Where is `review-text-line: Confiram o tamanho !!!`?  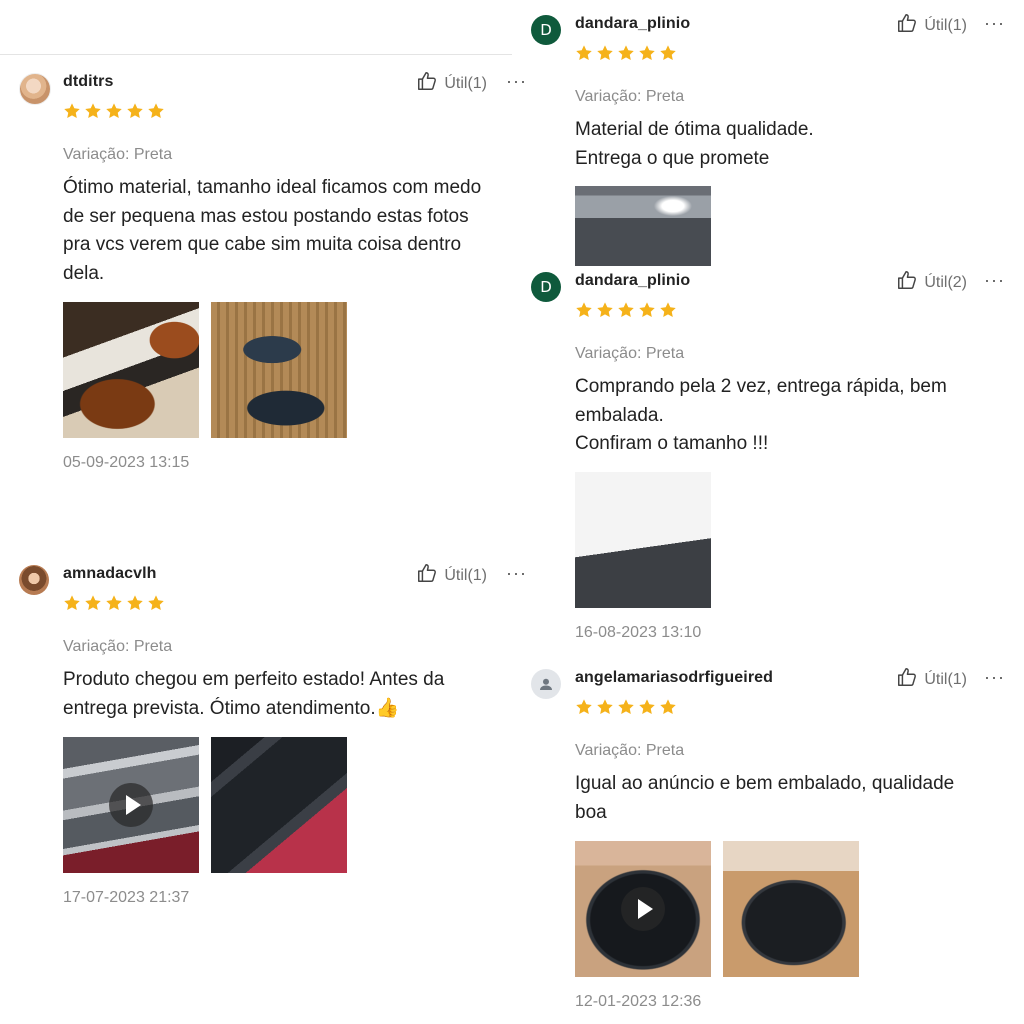
review-text-line: Confiram o tamanho !!! is located at coordinates (672, 443).